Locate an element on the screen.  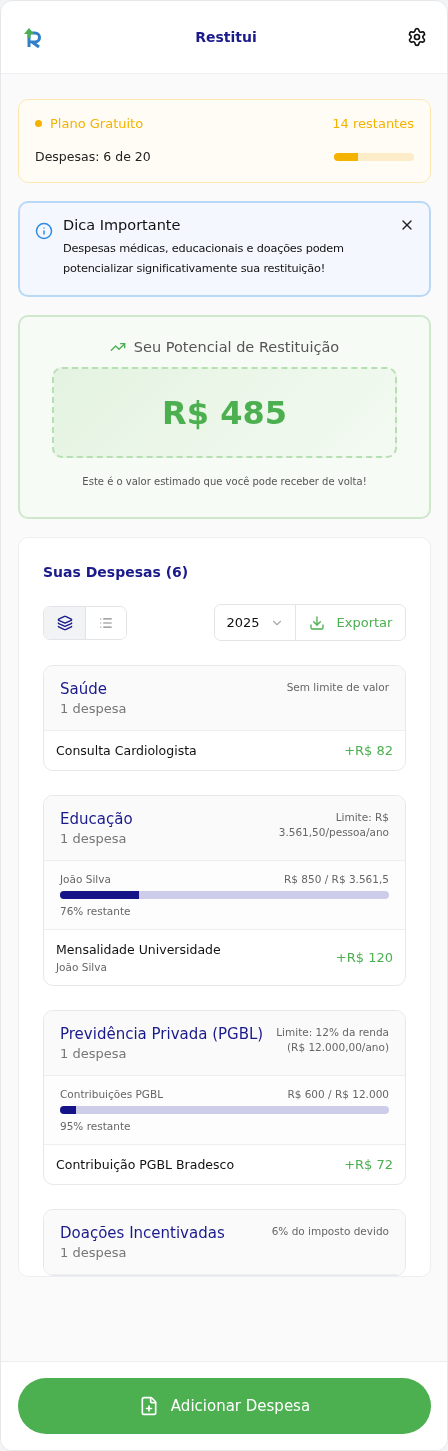
tip-title: Dica Importante is located at coordinates (122, 225).